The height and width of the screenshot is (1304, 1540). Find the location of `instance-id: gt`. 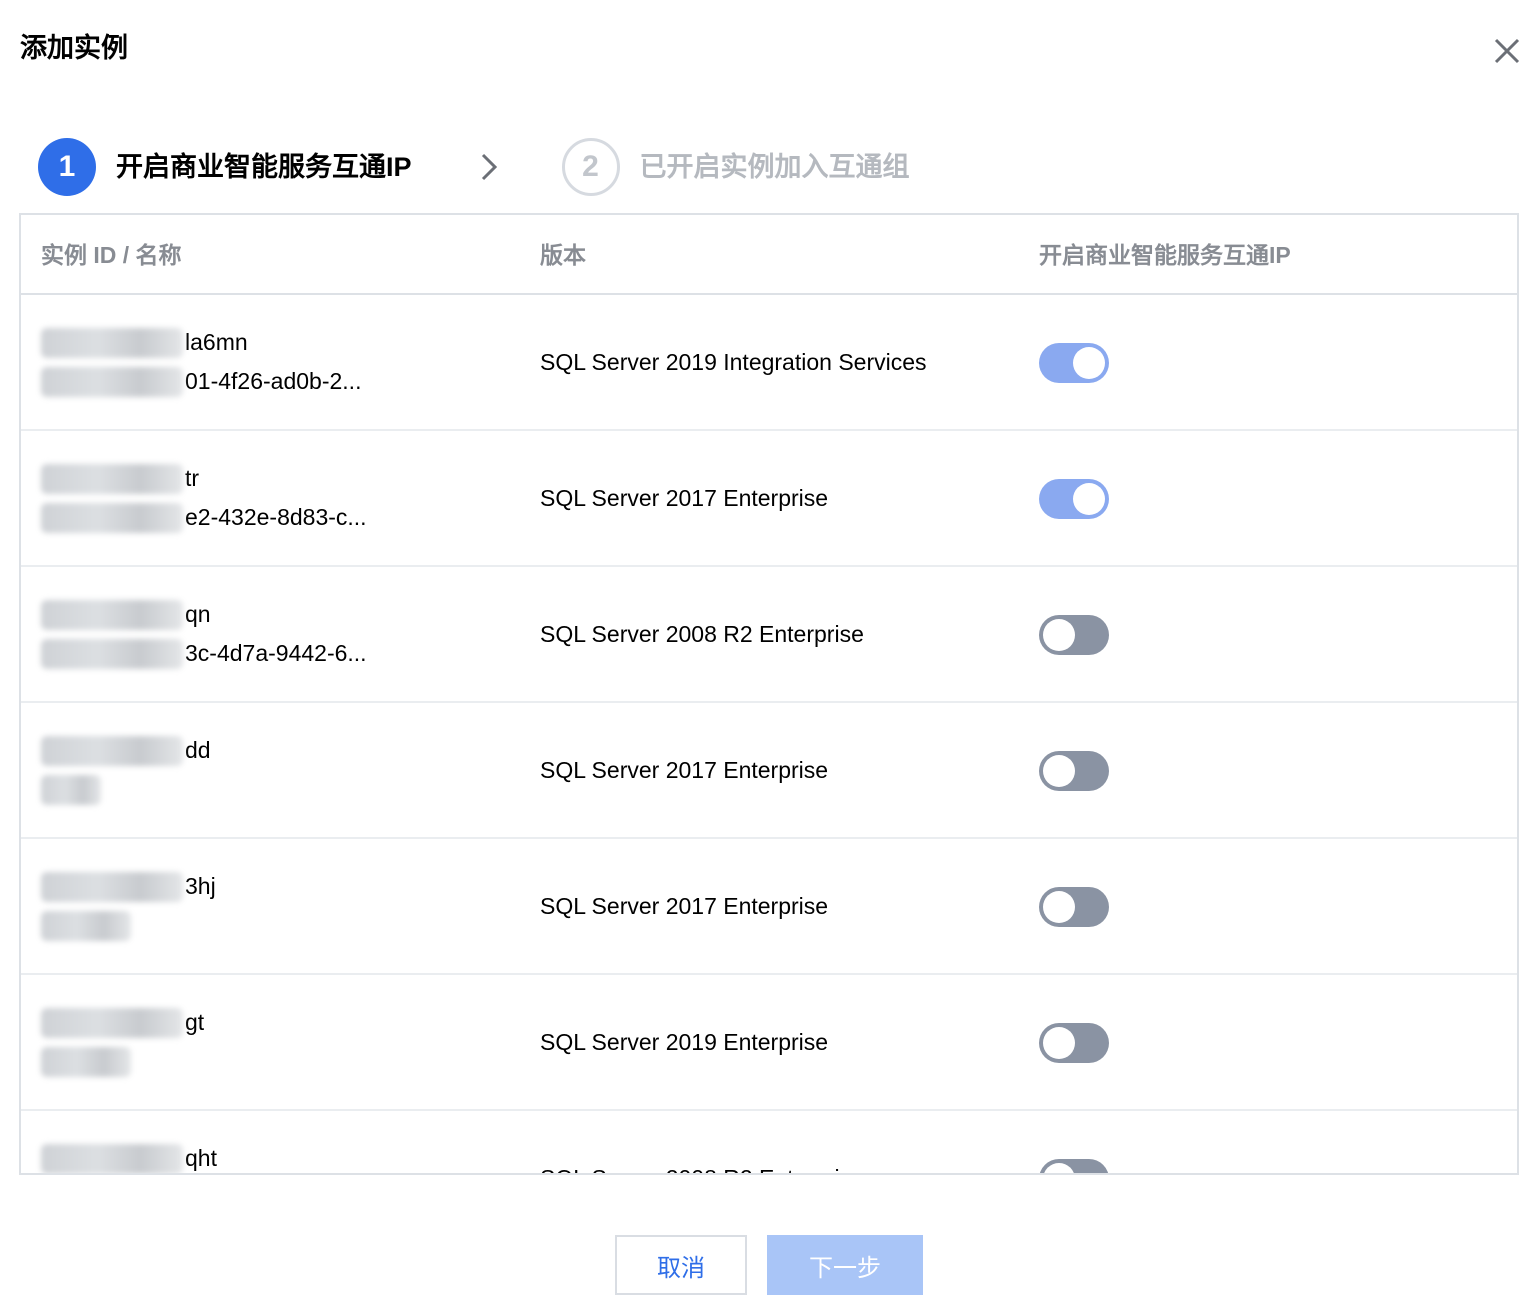

instance-id: gt is located at coordinates (195, 1022).